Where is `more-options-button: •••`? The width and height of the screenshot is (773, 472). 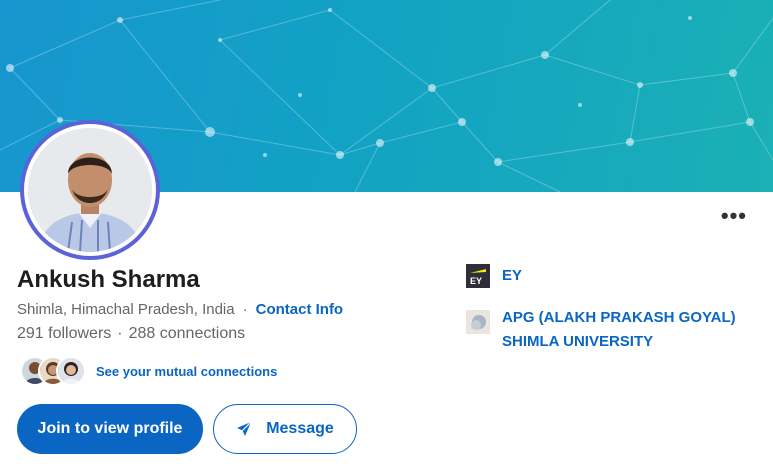
more-options-button: ••• is located at coordinates (734, 216).